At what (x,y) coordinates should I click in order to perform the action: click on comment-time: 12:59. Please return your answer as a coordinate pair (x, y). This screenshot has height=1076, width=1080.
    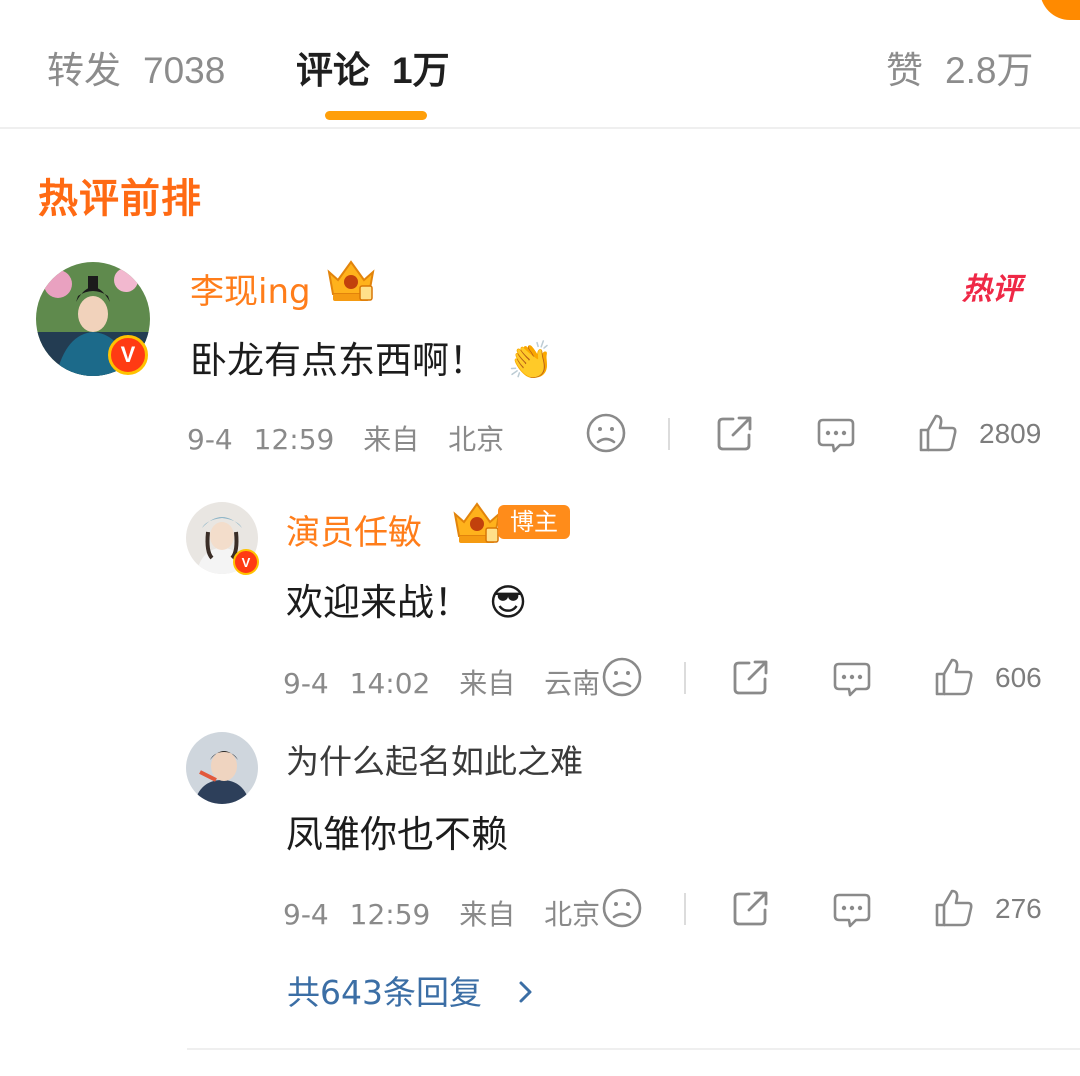
    Looking at the image, I should click on (294, 439).